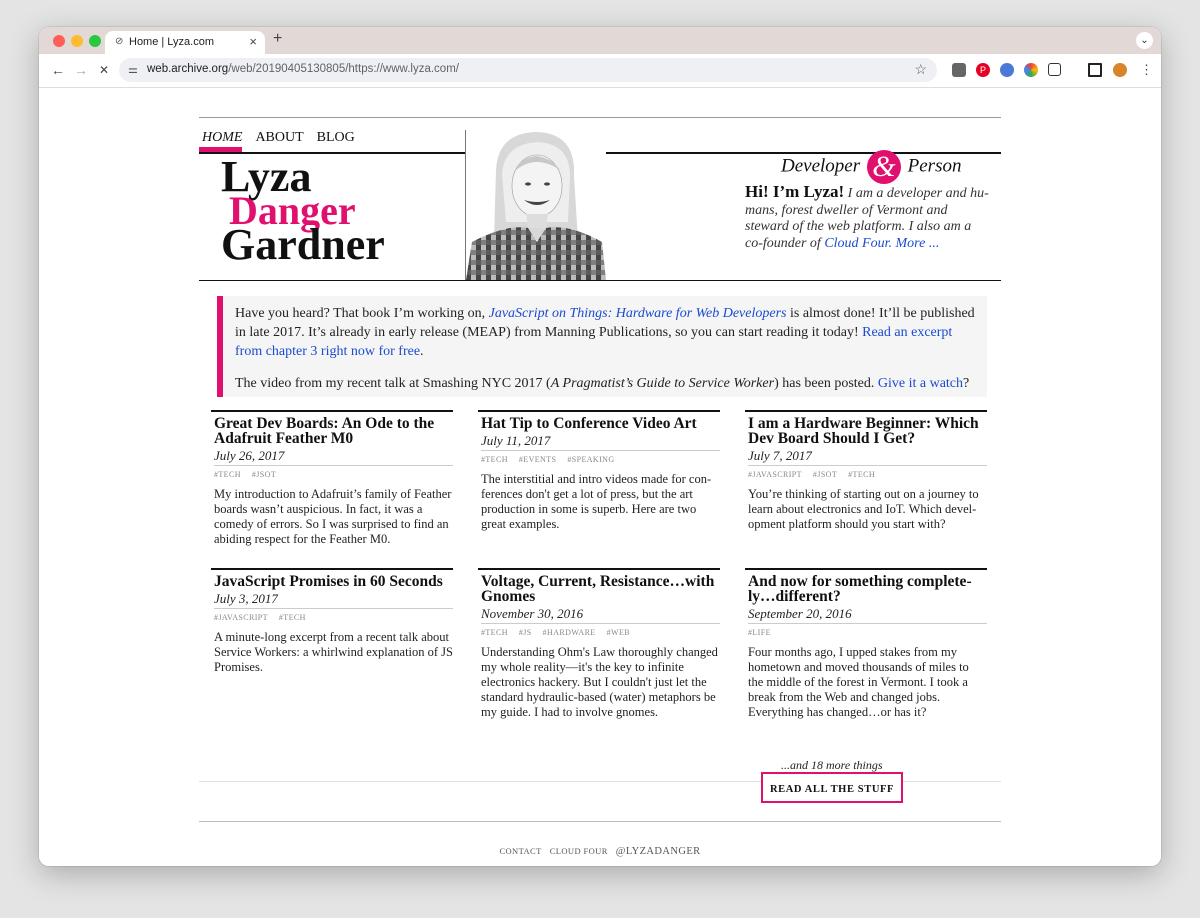  Describe the element at coordinates (1120, 70) in the screenshot. I see `profile-avatar` at that location.